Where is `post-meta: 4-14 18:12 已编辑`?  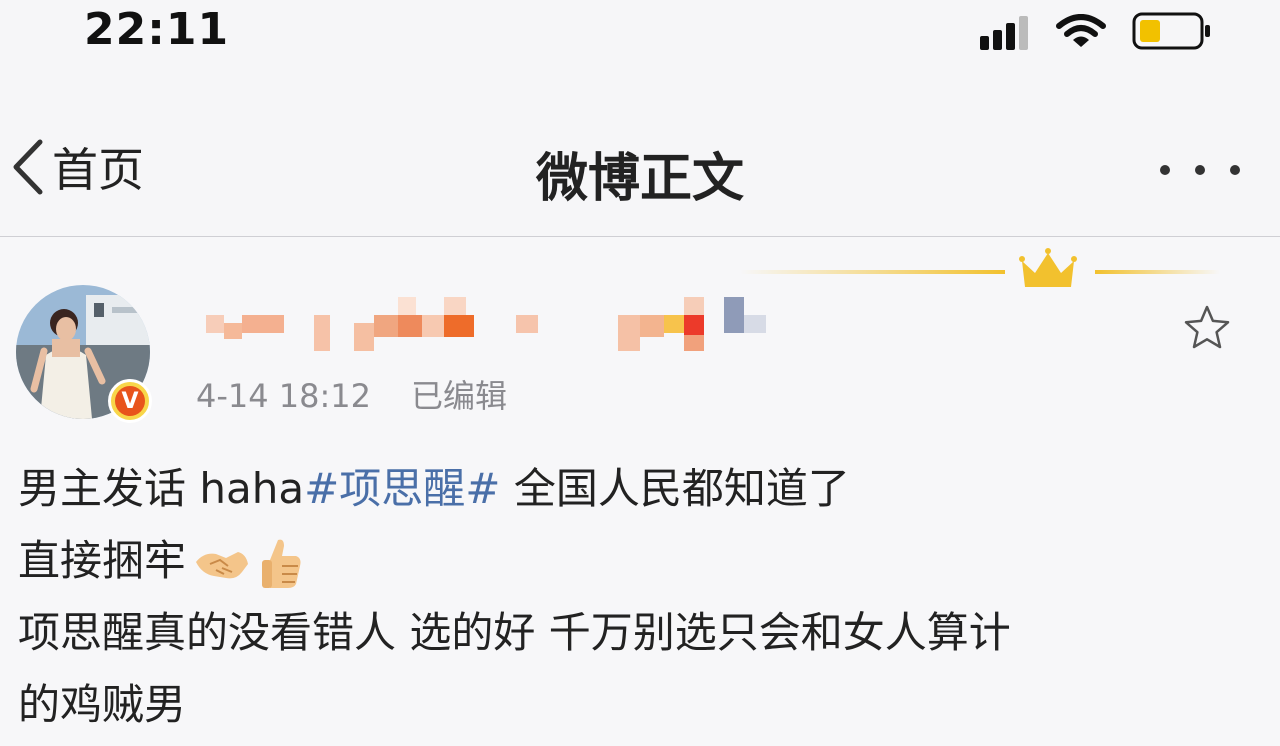
post-meta: 4-14 18:12 已编辑 is located at coordinates (351, 394).